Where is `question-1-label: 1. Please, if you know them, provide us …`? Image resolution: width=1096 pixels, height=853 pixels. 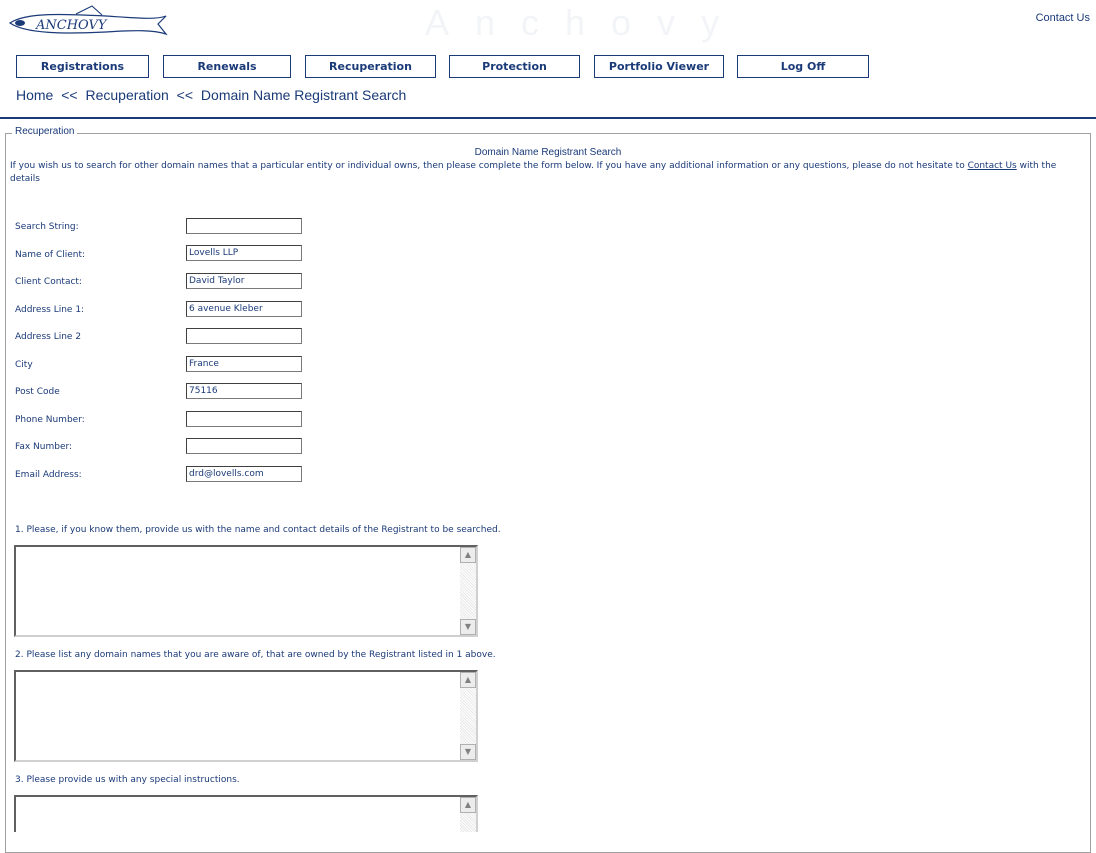
question-1-label: 1. Please, if you know them, provide us … is located at coordinates (258, 530).